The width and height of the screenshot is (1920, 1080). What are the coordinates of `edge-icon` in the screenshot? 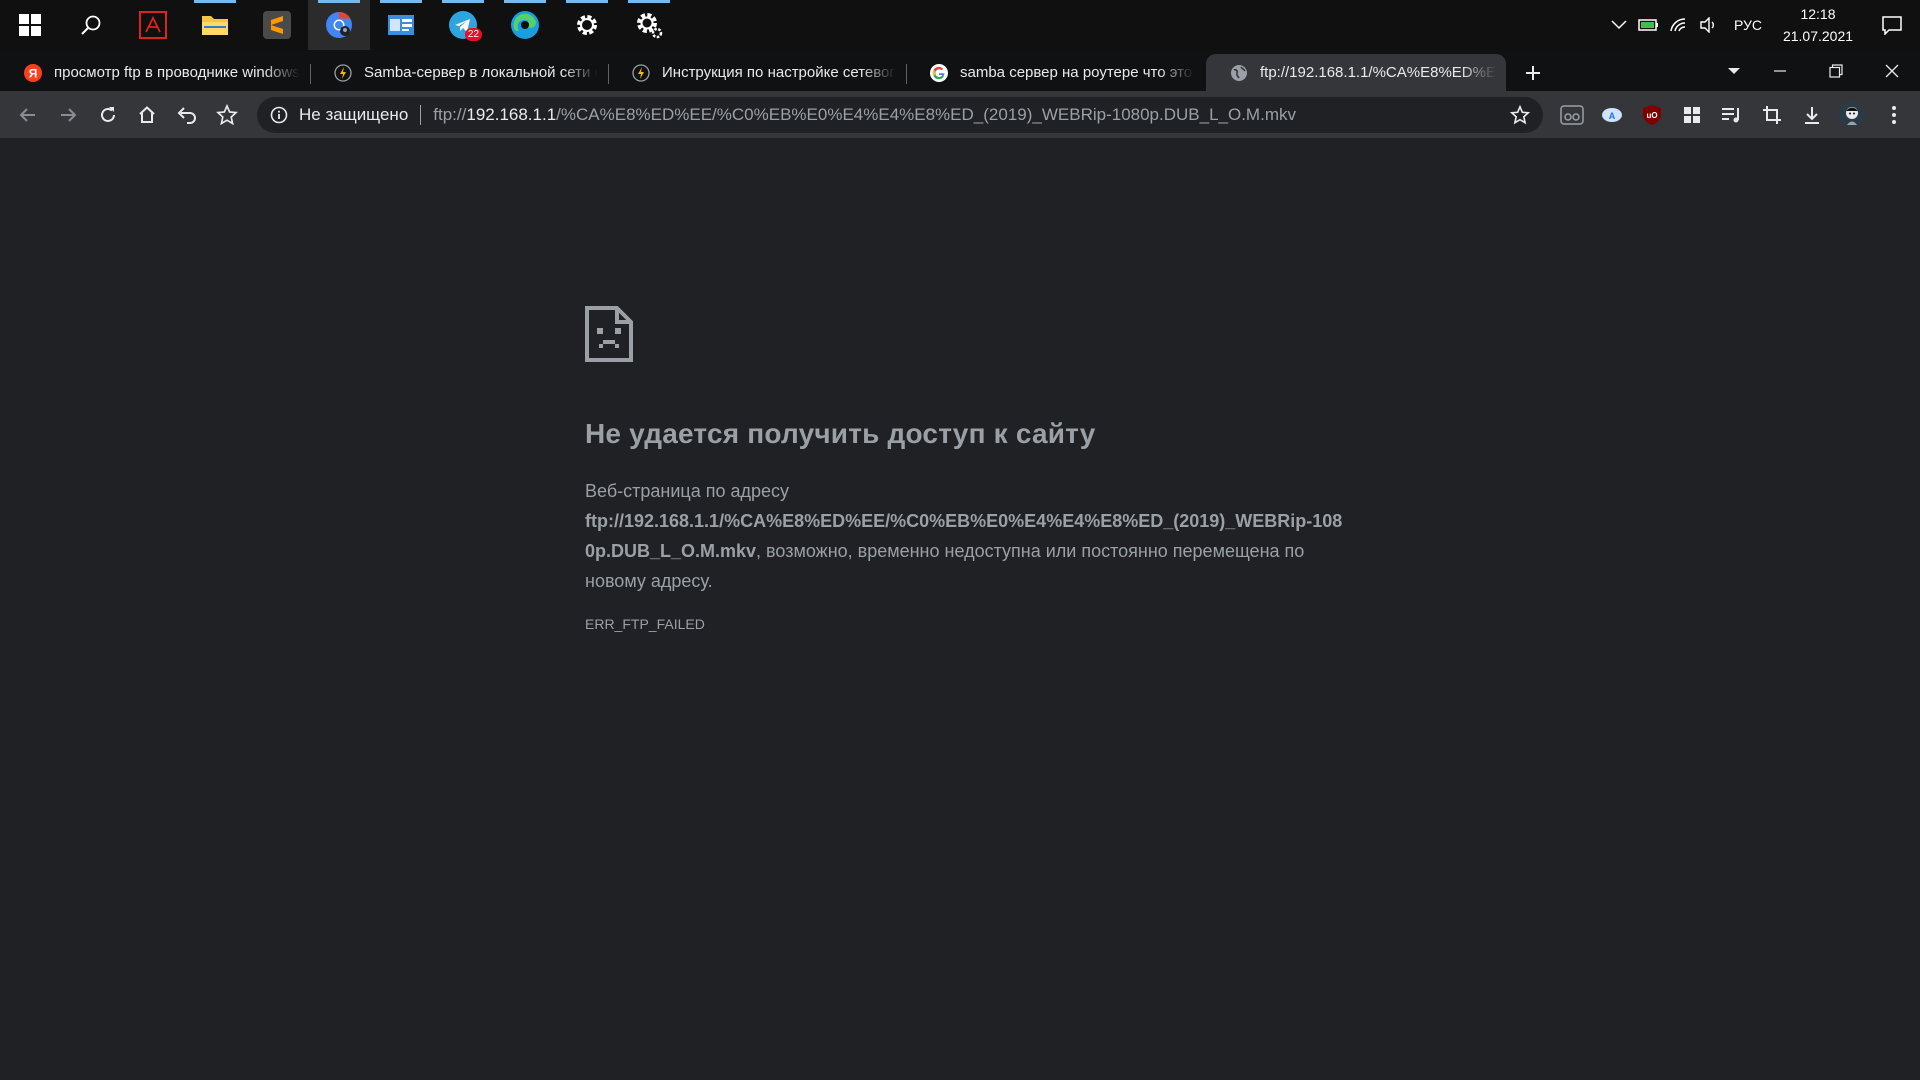 It's located at (525, 25).